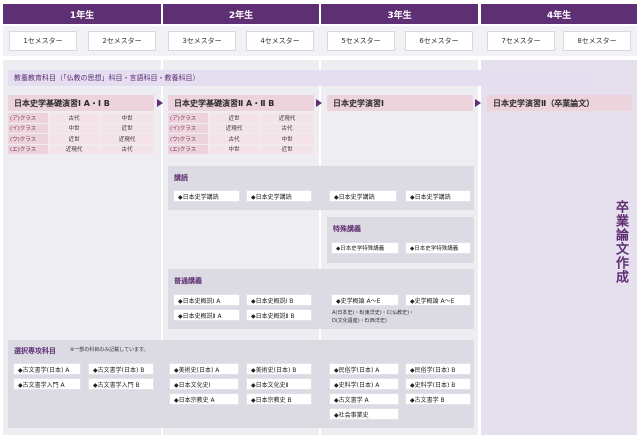 The image size is (640, 440). I want to click on class-row: (イ)クラス 中世 近世, so click(81, 128).